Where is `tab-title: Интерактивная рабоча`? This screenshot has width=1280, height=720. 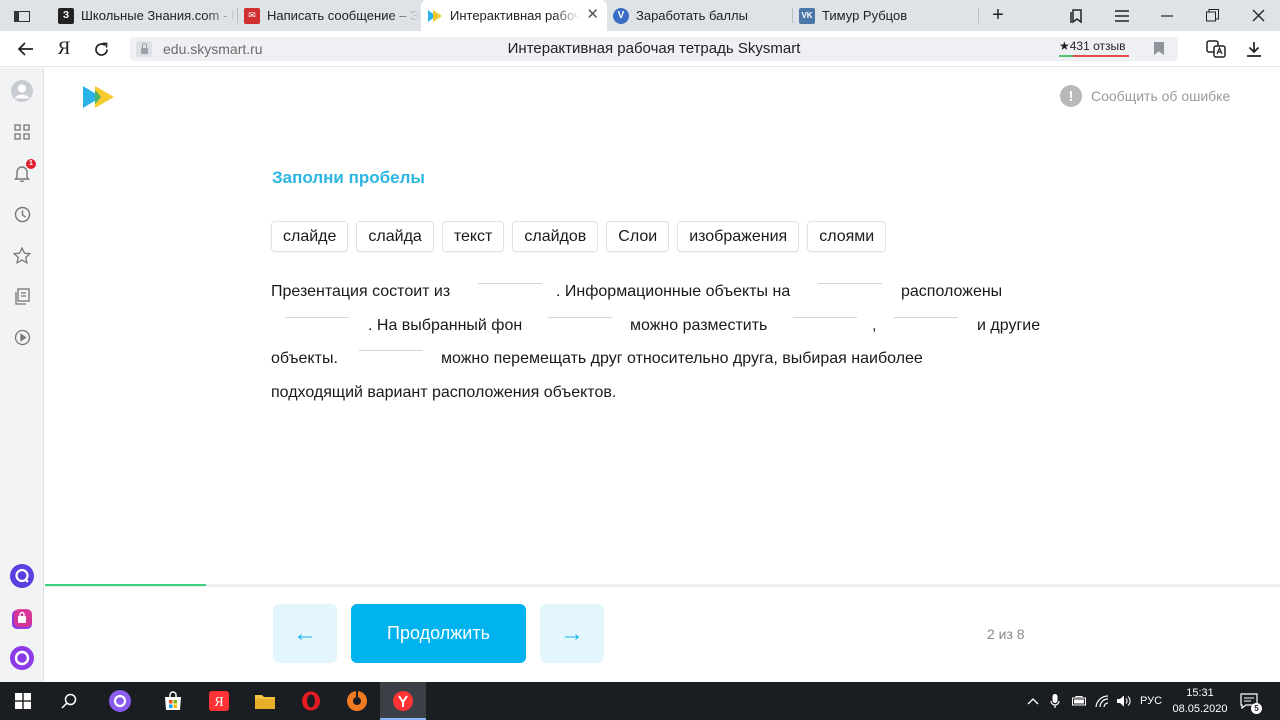
tab-title: Интерактивная рабоча is located at coordinates (515, 15).